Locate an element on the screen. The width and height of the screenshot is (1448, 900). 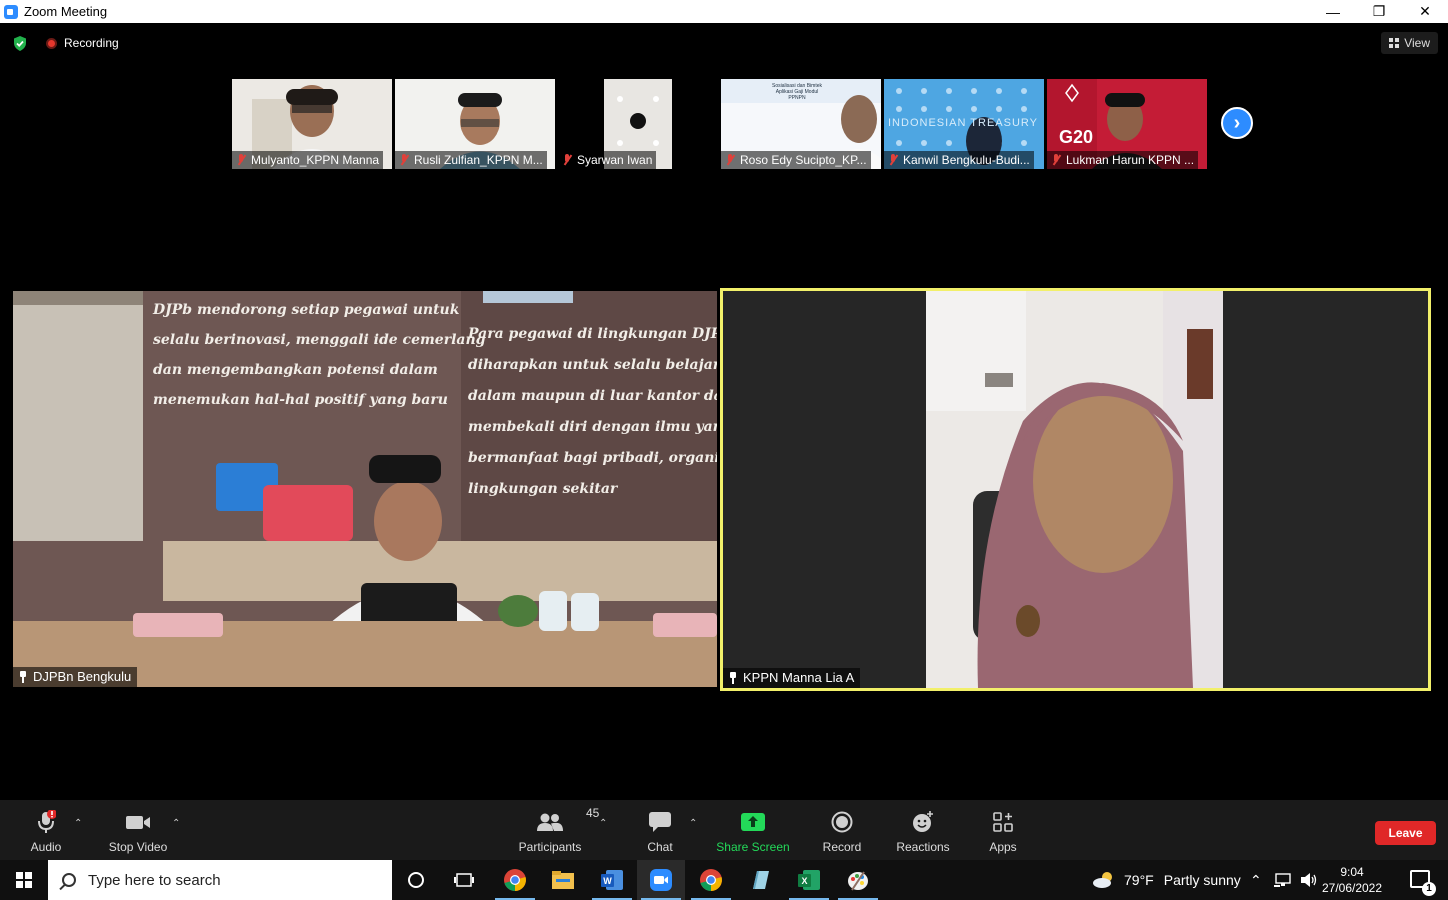
start-button is located at coordinates (24, 880).